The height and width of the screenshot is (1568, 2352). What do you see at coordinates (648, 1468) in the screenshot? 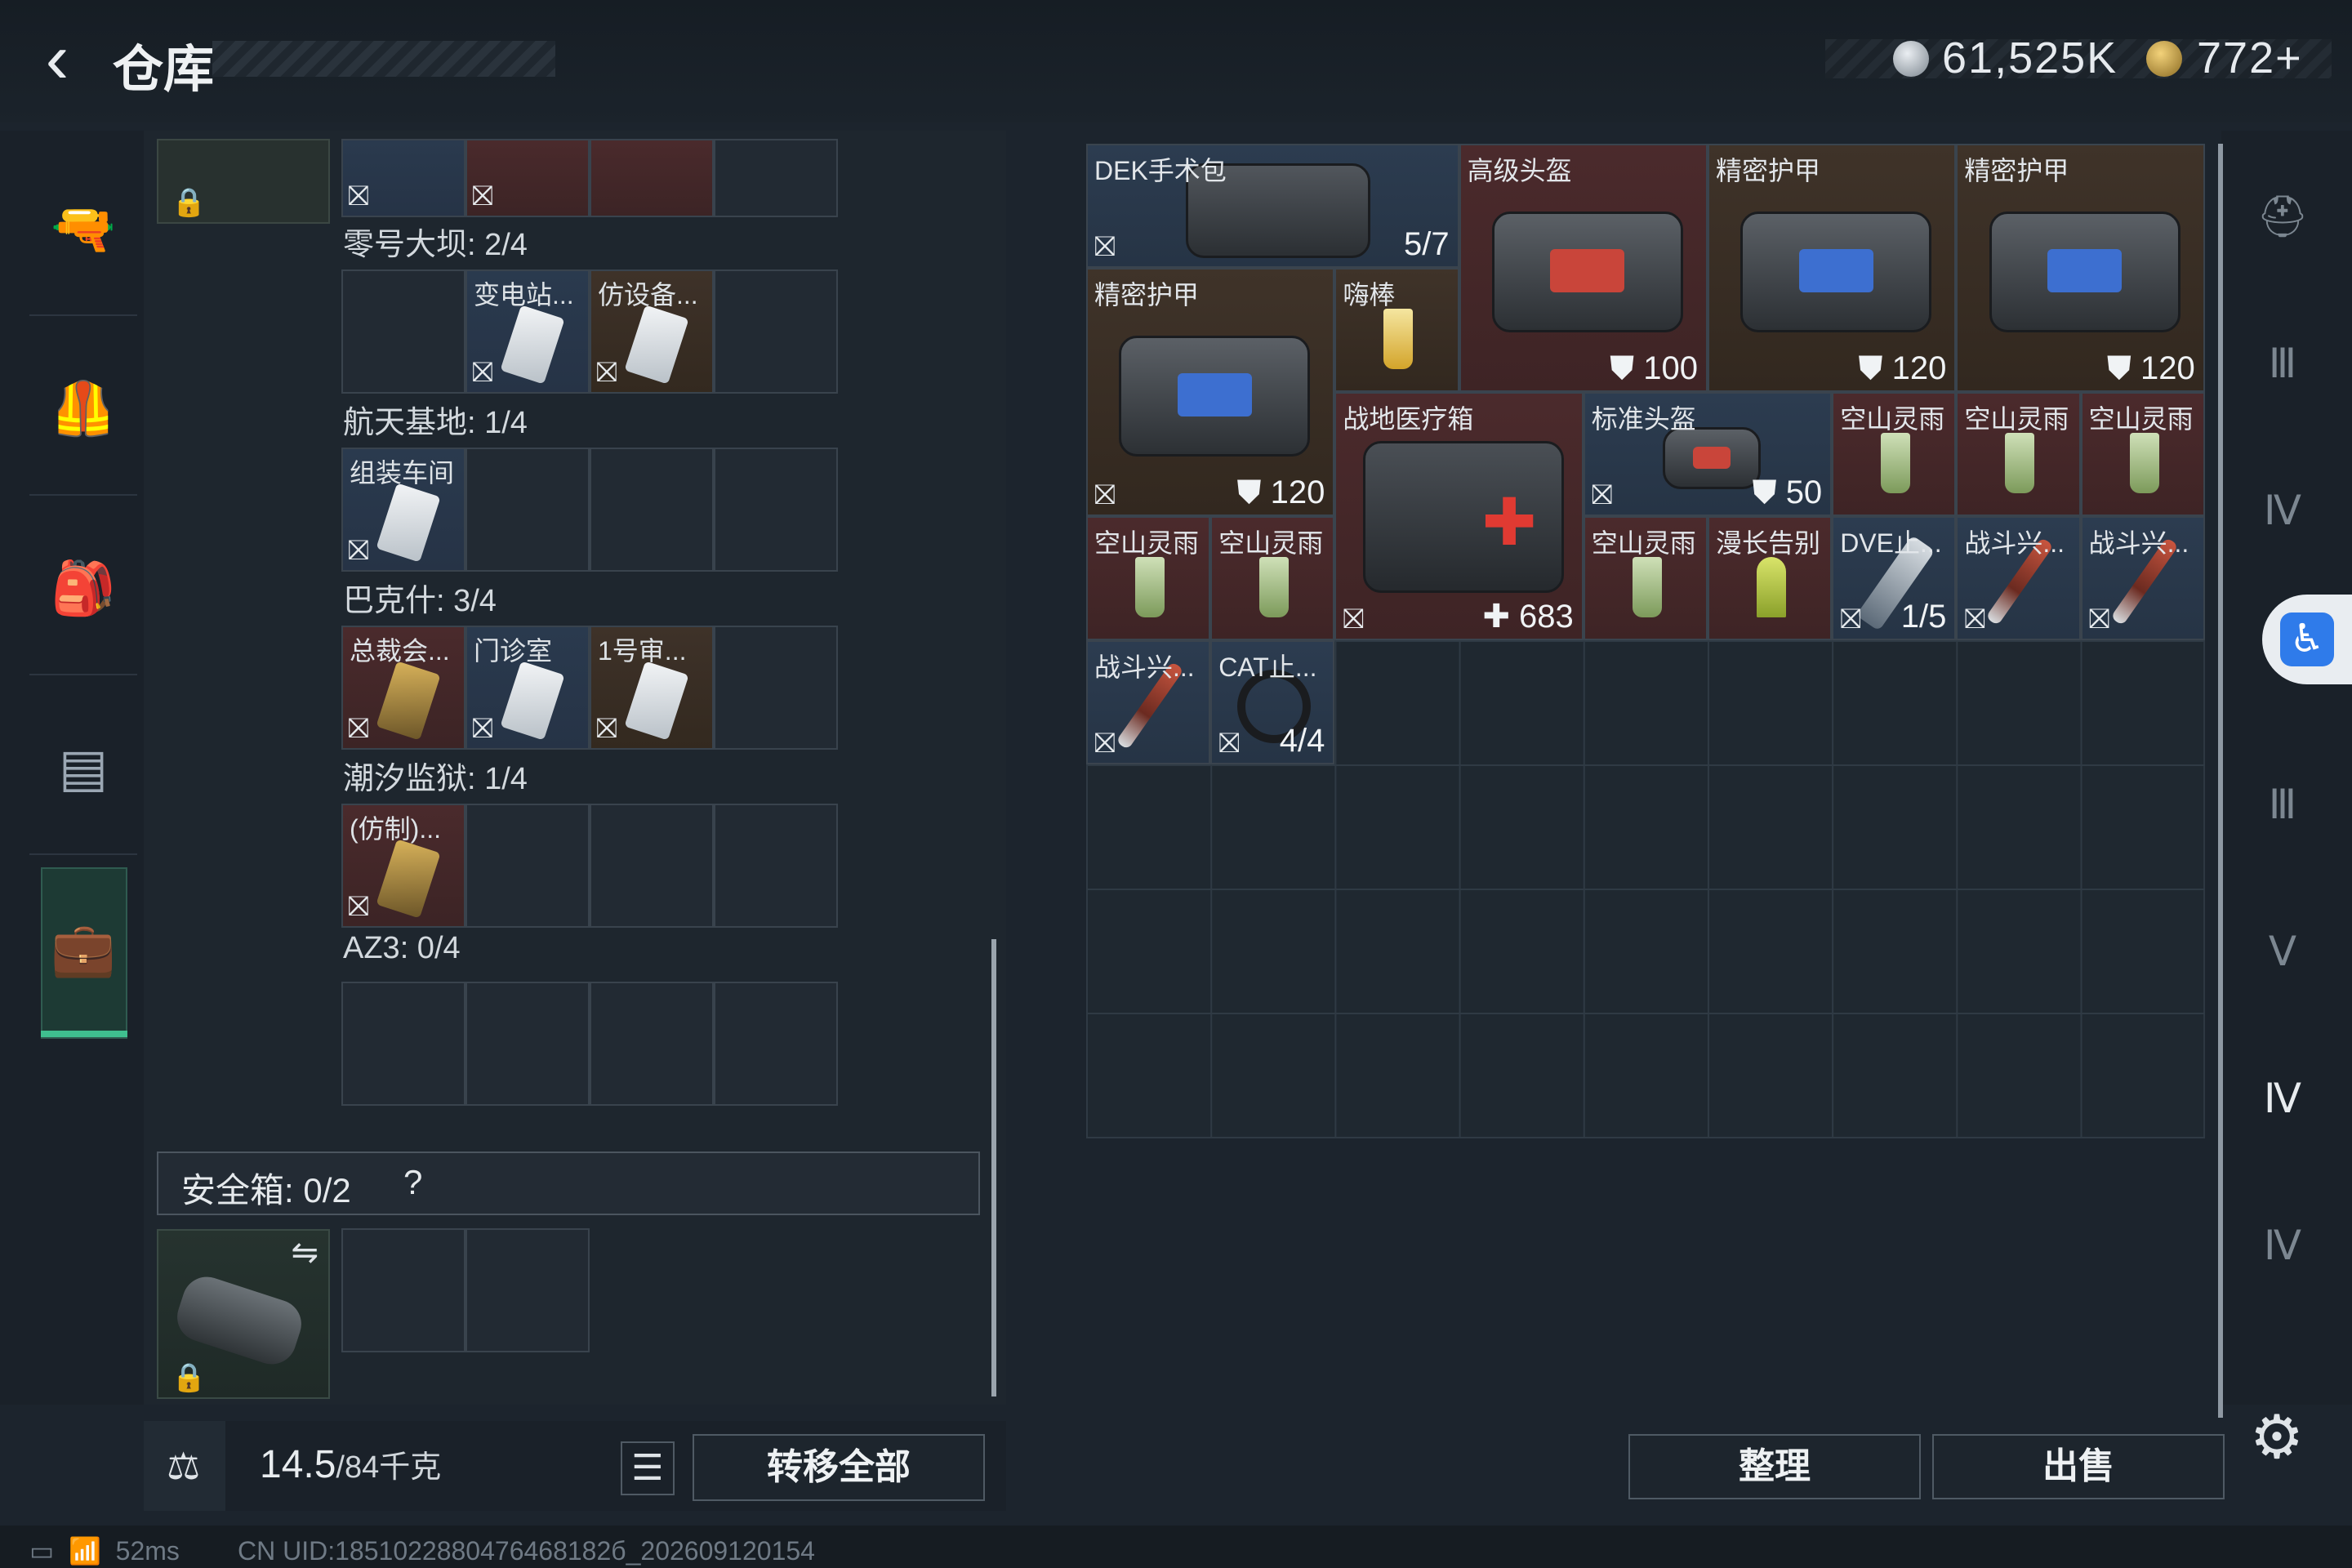
I see `list-view-button: ☰` at bounding box center [648, 1468].